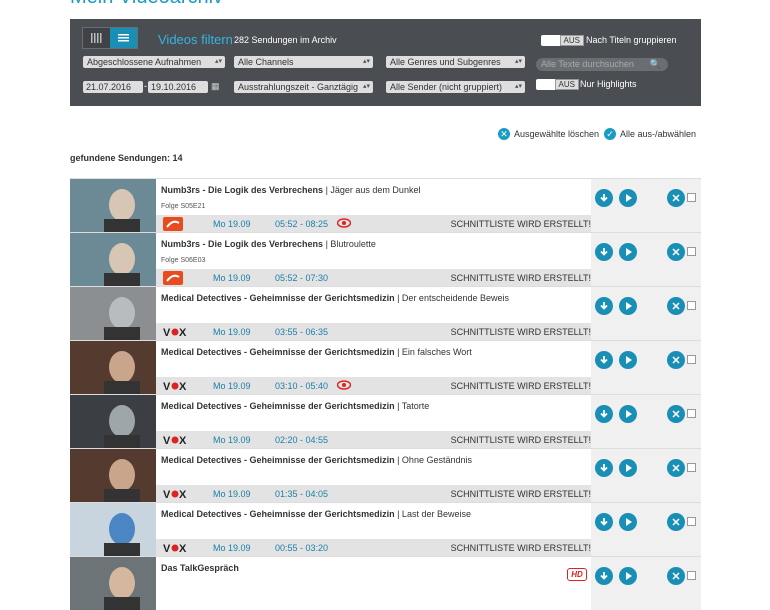  Describe the element at coordinates (302, 332) in the screenshot. I see `broadcast-time: 03:55 - 06:35` at that location.